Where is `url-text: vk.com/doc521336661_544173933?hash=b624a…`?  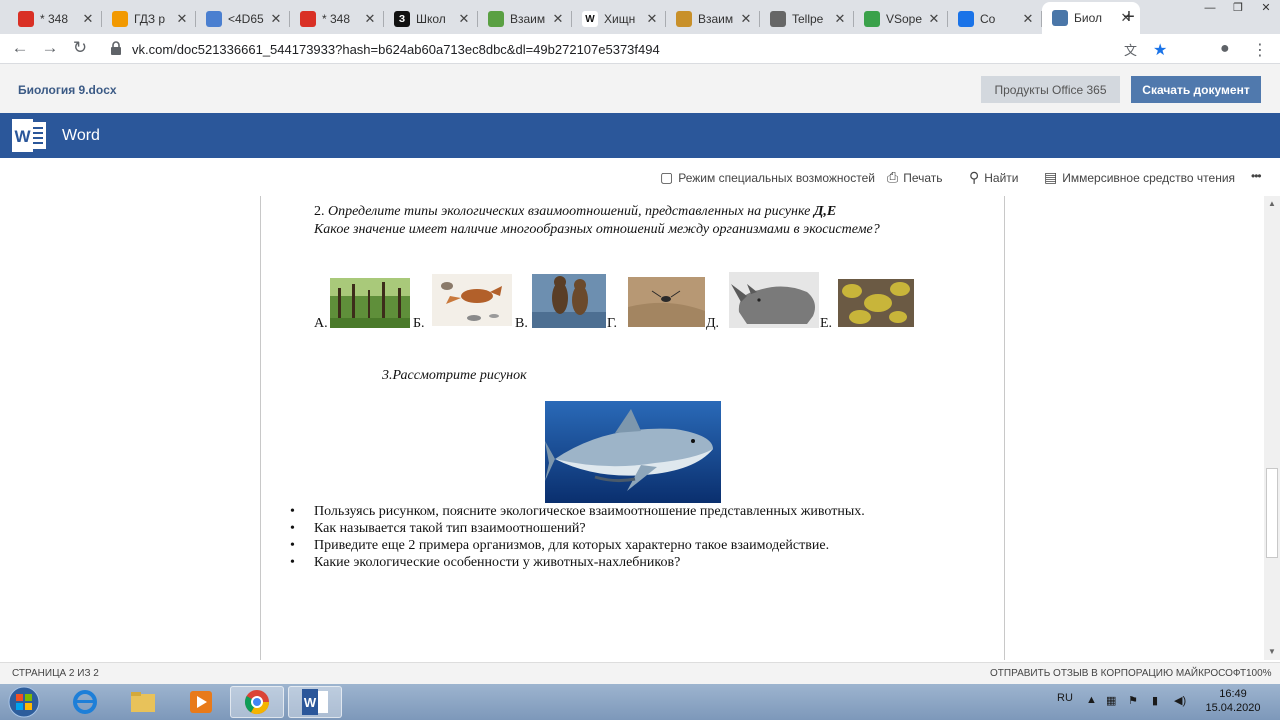 url-text: vk.com/doc521336661_544173933?hash=b624a… is located at coordinates (396, 49).